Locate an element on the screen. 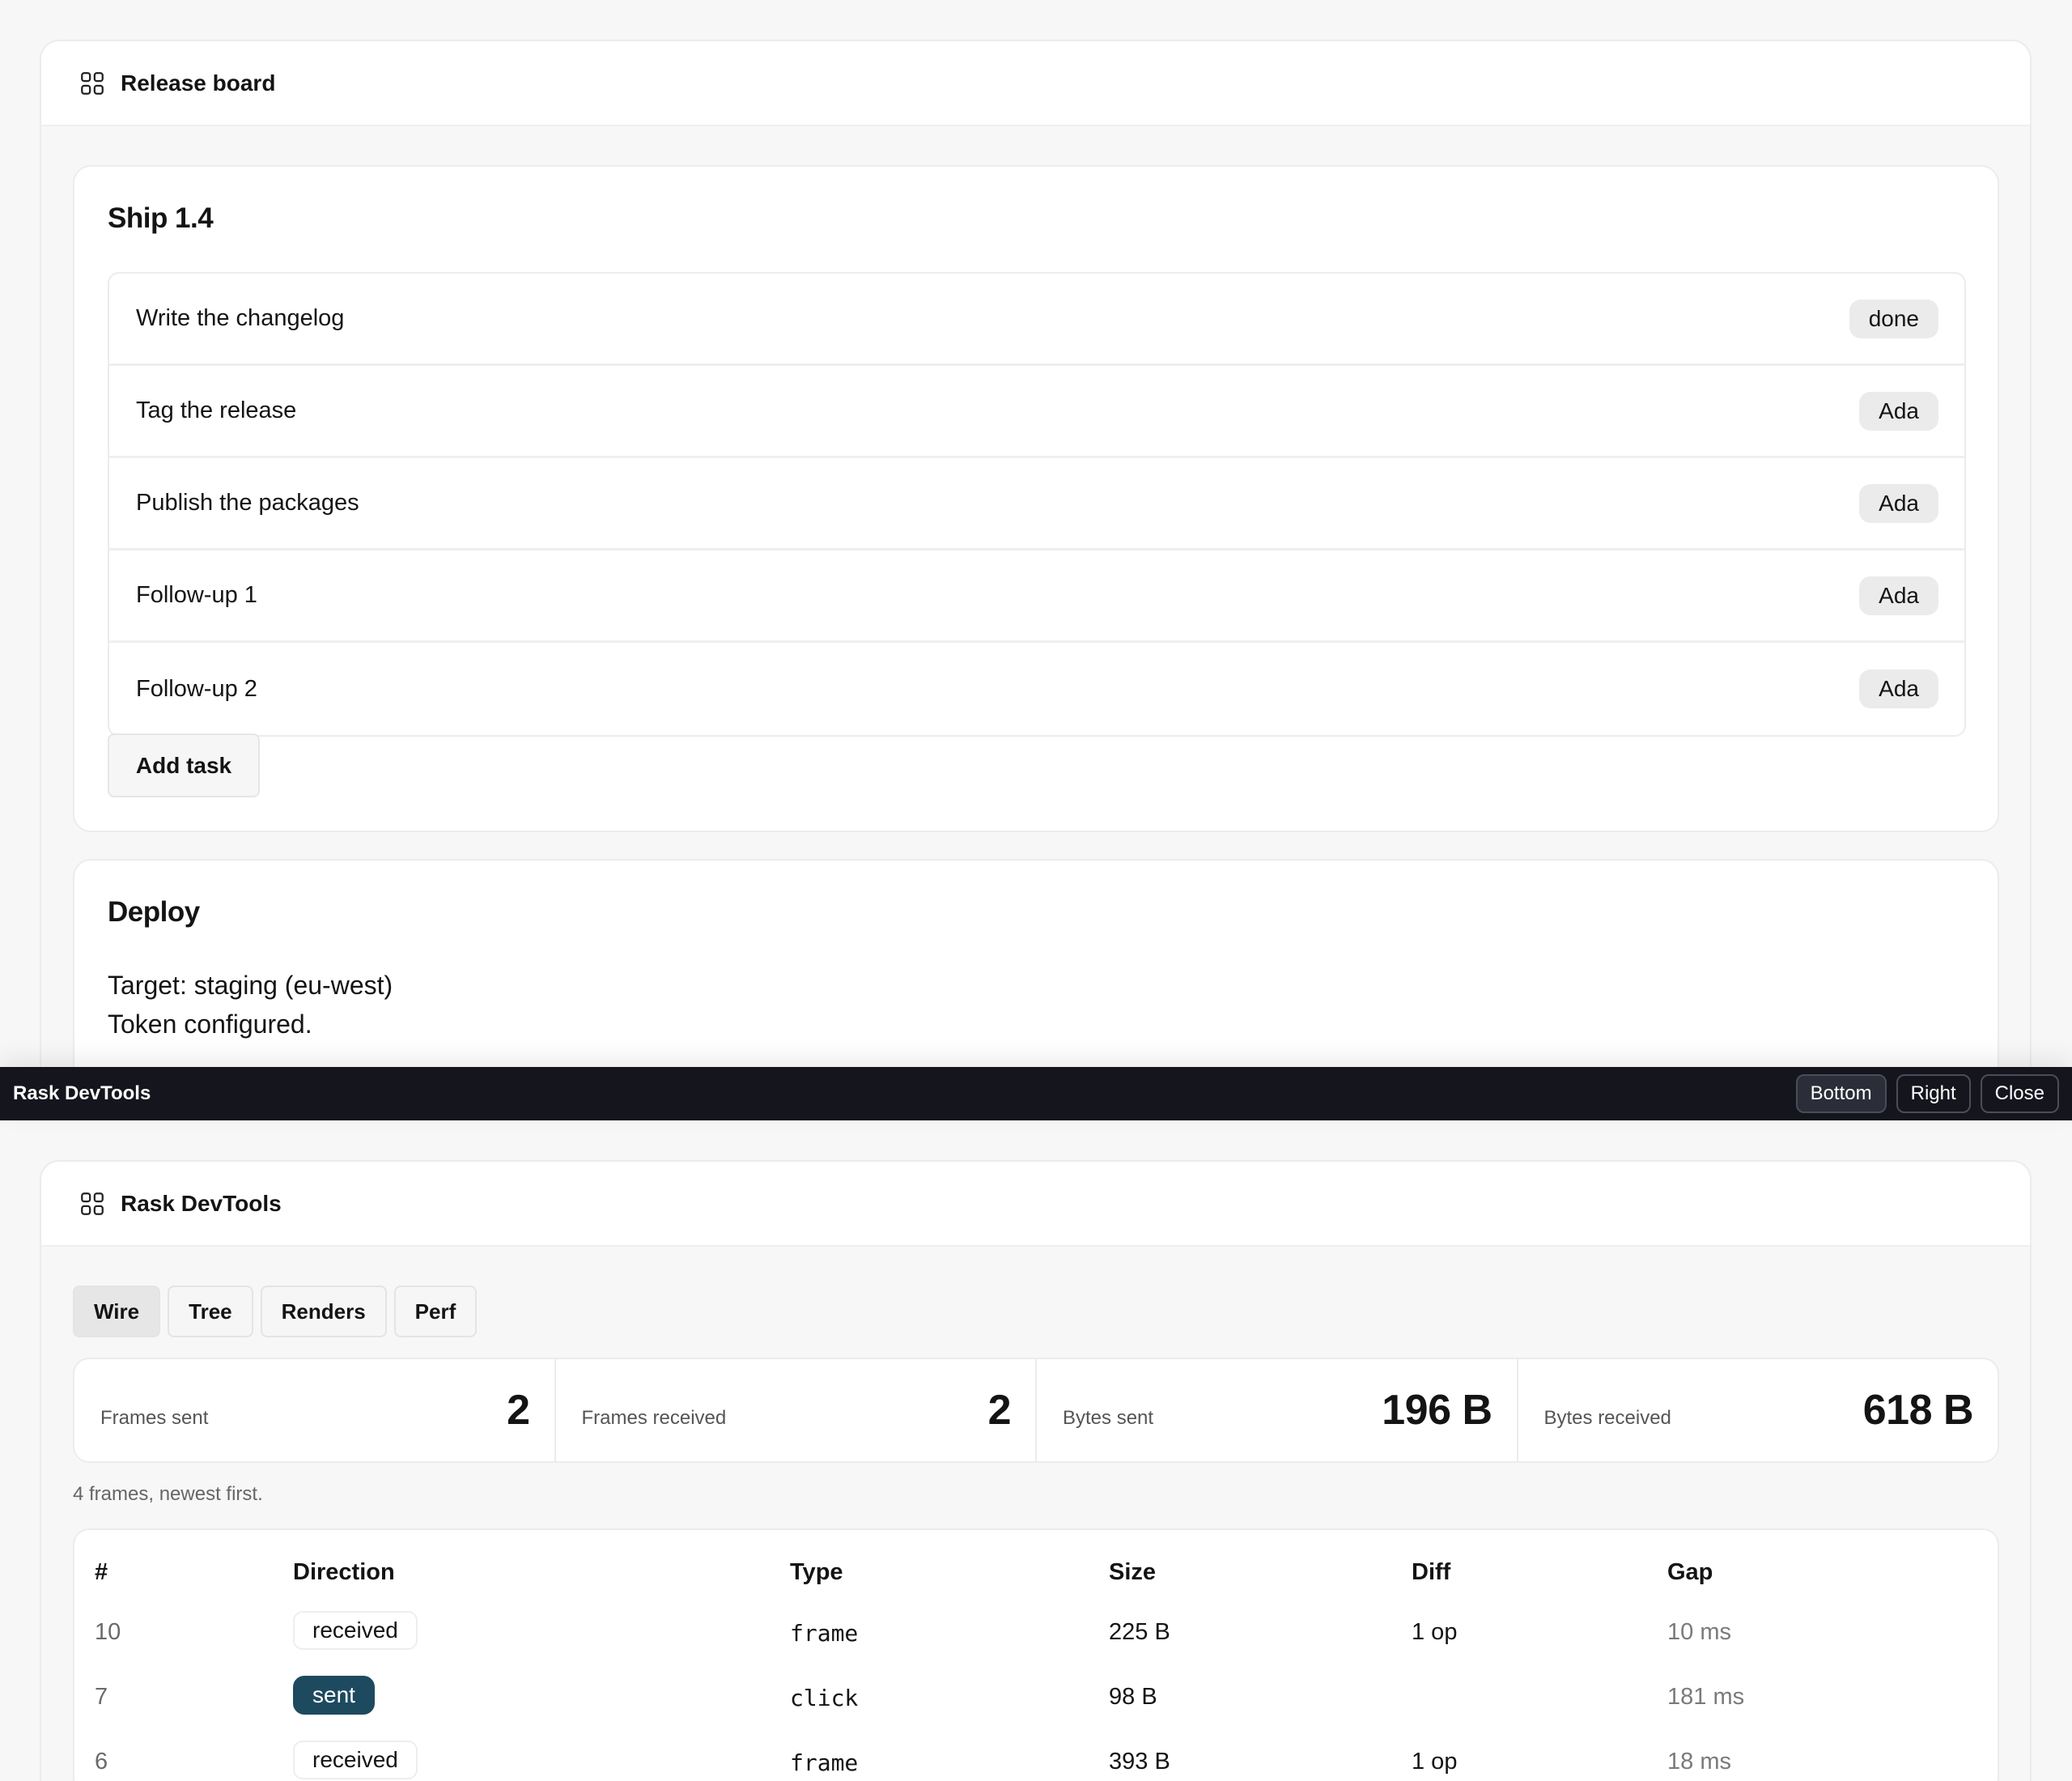 This screenshot has height=1781, width=2072. stat-frames-received: Frames received 2 is located at coordinates (796, 1410).